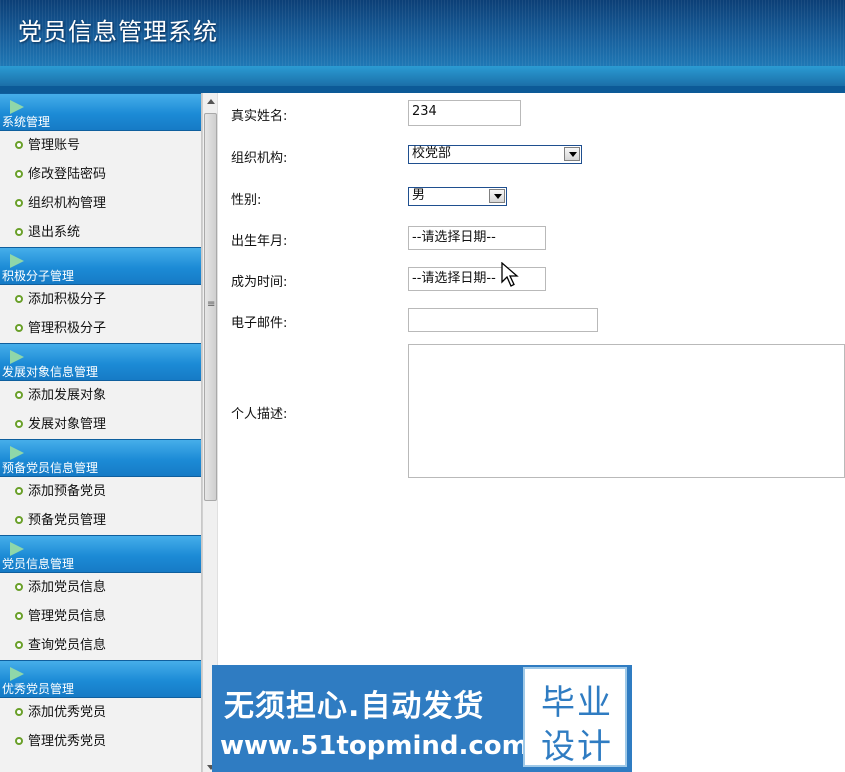  Describe the element at coordinates (67, 616) in the screenshot. I see `sidebar-item-label: 管理党员信息` at that location.